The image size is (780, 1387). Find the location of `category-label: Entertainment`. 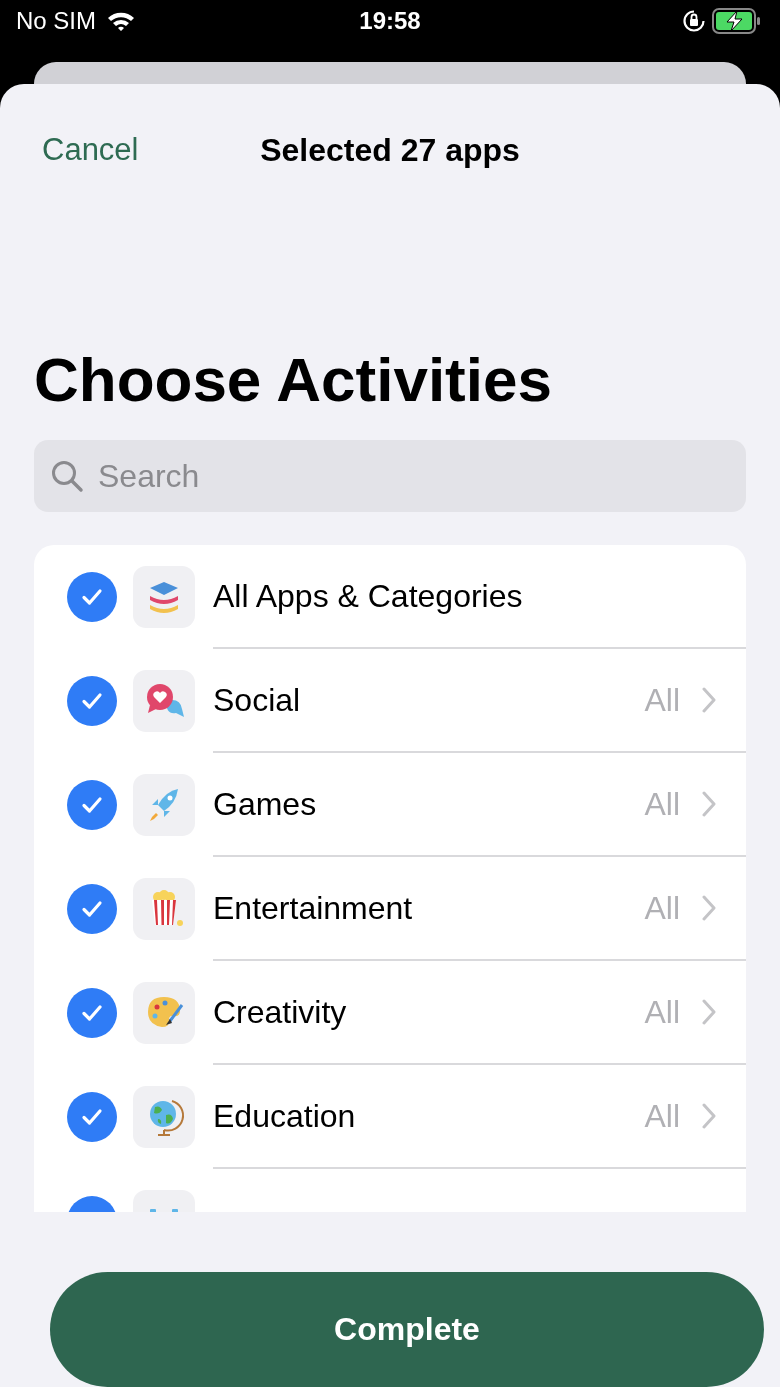

category-label: Entertainment is located at coordinates (429, 908).